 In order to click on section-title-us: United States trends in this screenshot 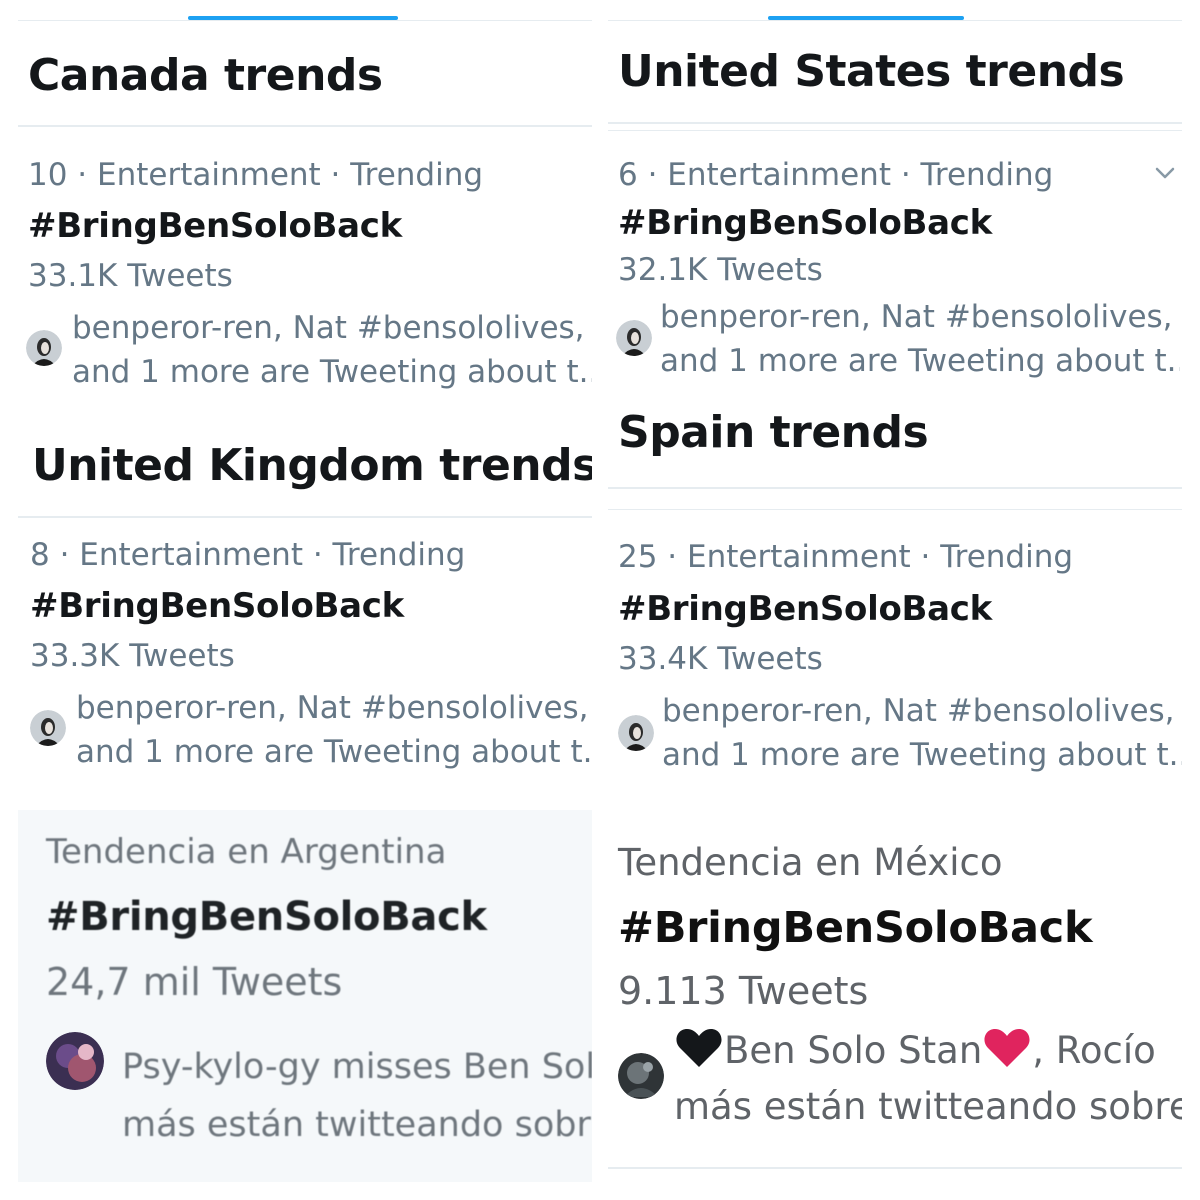, I will do `click(871, 71)`.